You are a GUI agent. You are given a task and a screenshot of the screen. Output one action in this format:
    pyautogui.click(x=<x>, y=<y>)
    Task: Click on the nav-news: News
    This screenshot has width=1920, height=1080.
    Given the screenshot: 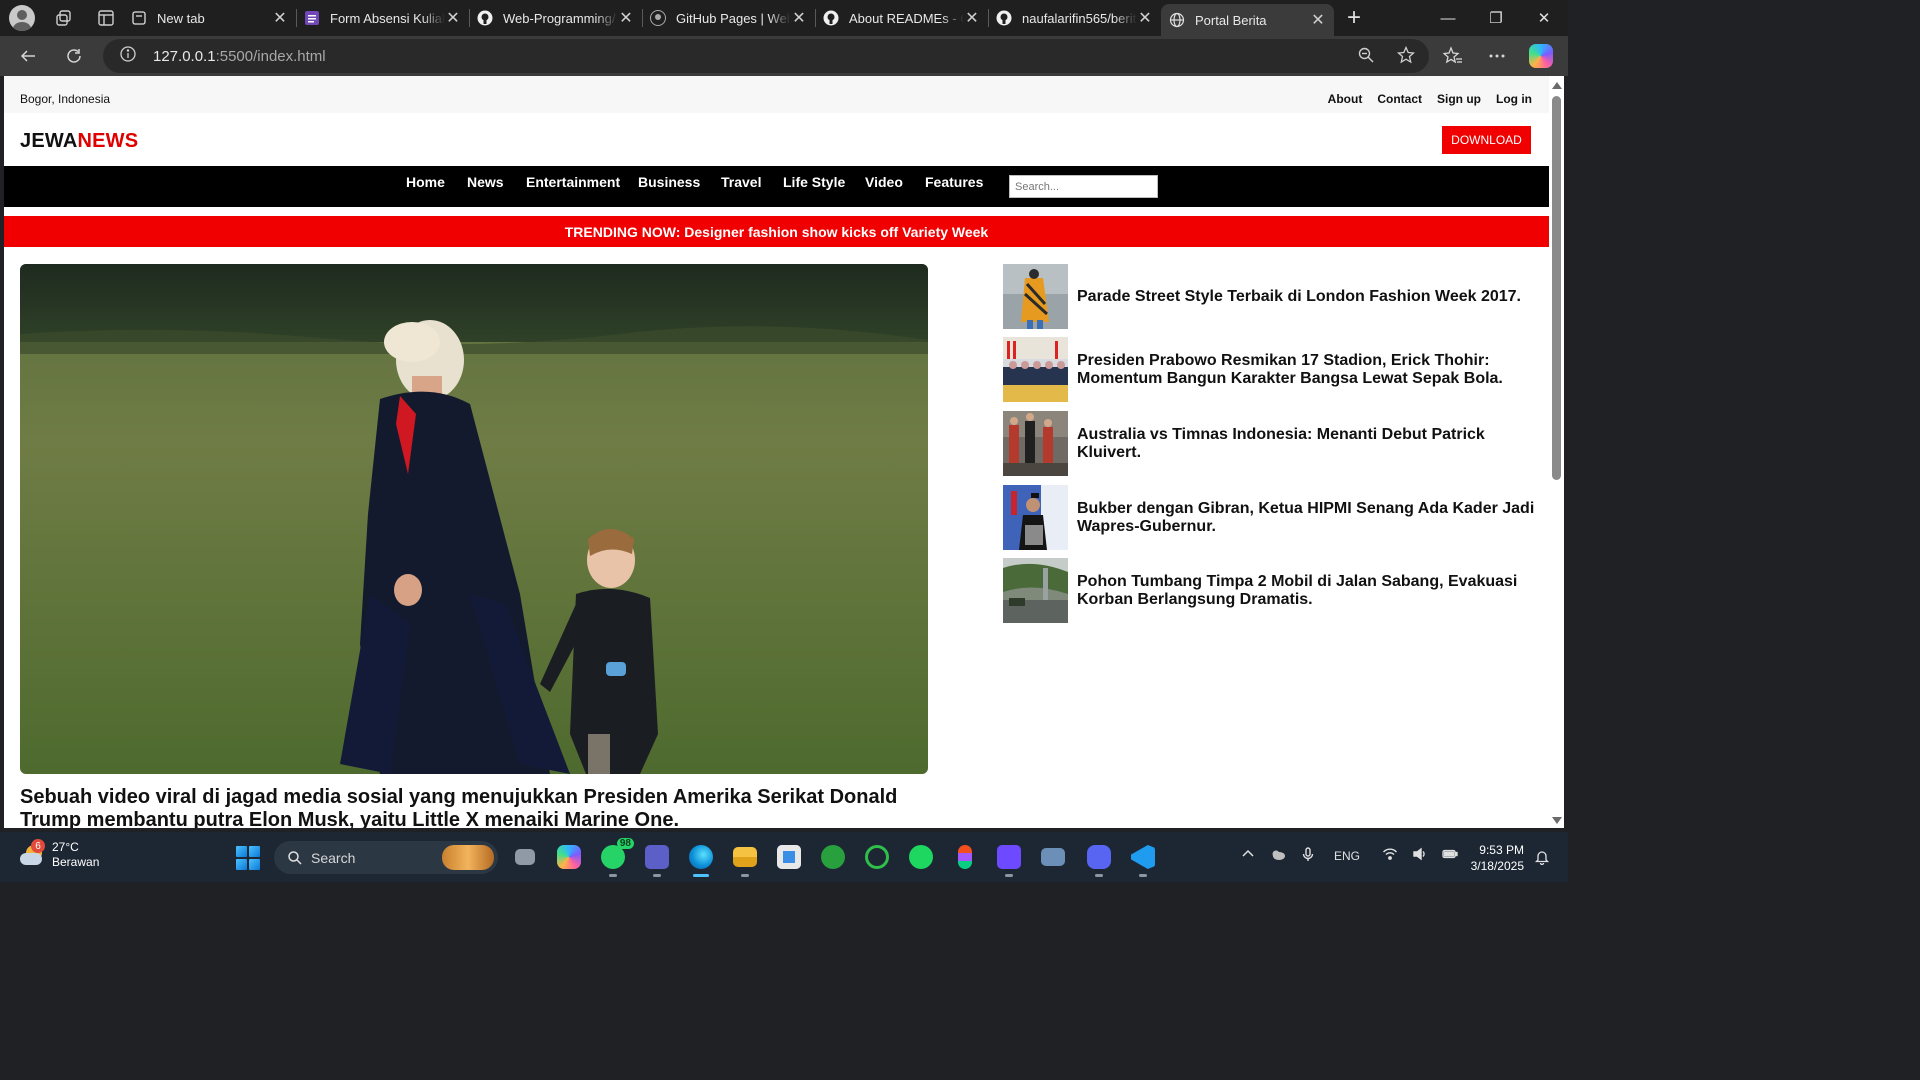 What is the action you would take?
    pyautogui.click(x=485, y=182)
    